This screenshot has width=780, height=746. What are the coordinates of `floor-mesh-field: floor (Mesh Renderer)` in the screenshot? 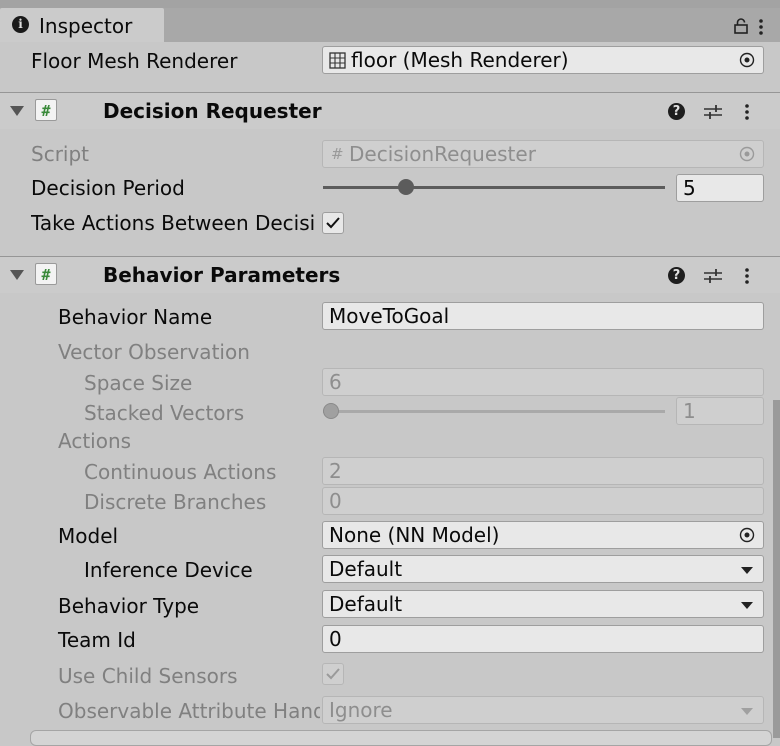 It's located at (543, 60).